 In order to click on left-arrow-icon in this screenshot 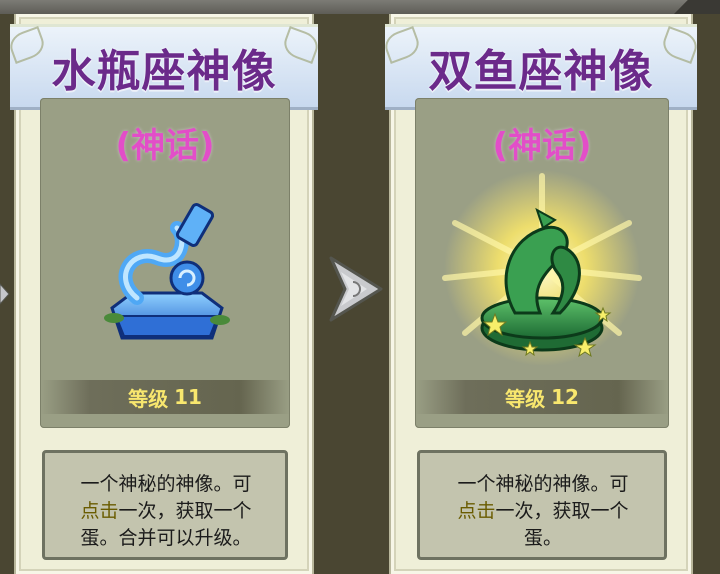, I will do `click(5, 294)`.